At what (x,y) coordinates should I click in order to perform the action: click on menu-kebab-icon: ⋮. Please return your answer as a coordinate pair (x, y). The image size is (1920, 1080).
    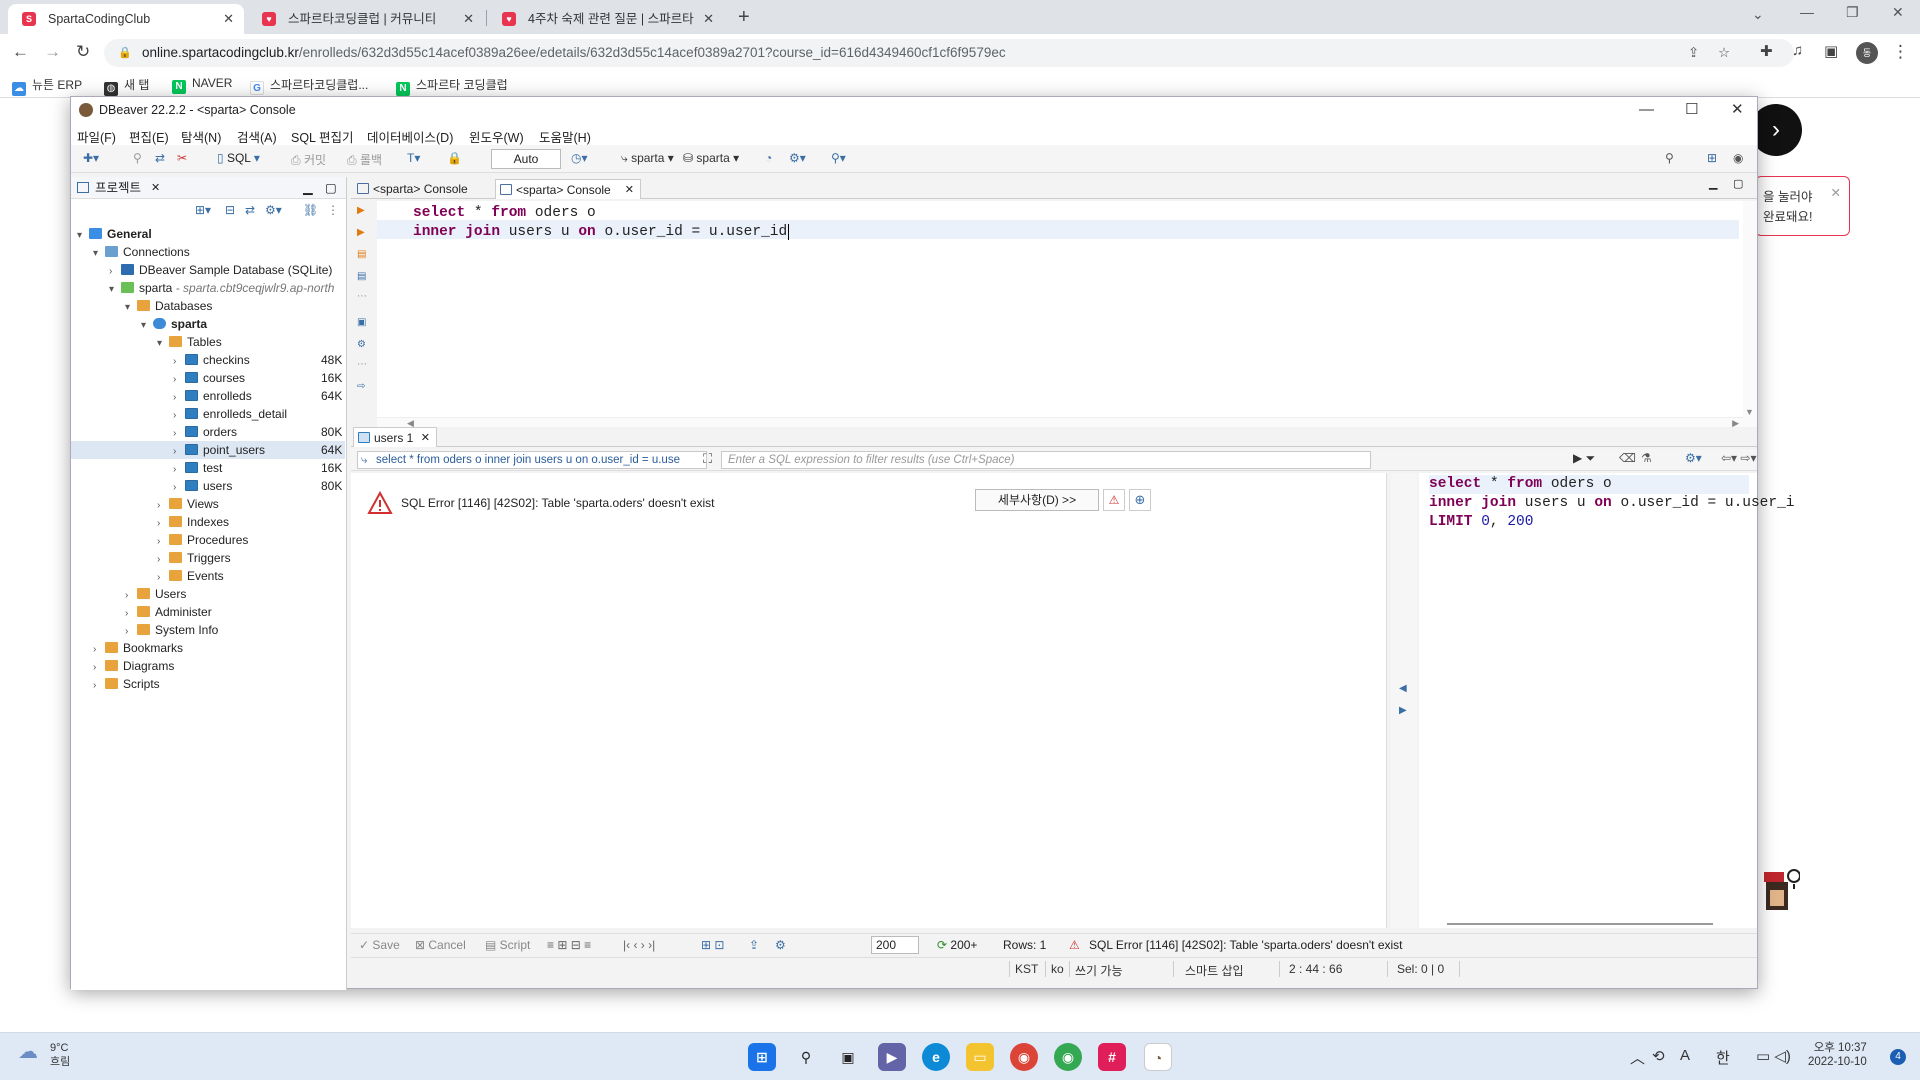
    Looking at the image, I should click on (1900, 52).